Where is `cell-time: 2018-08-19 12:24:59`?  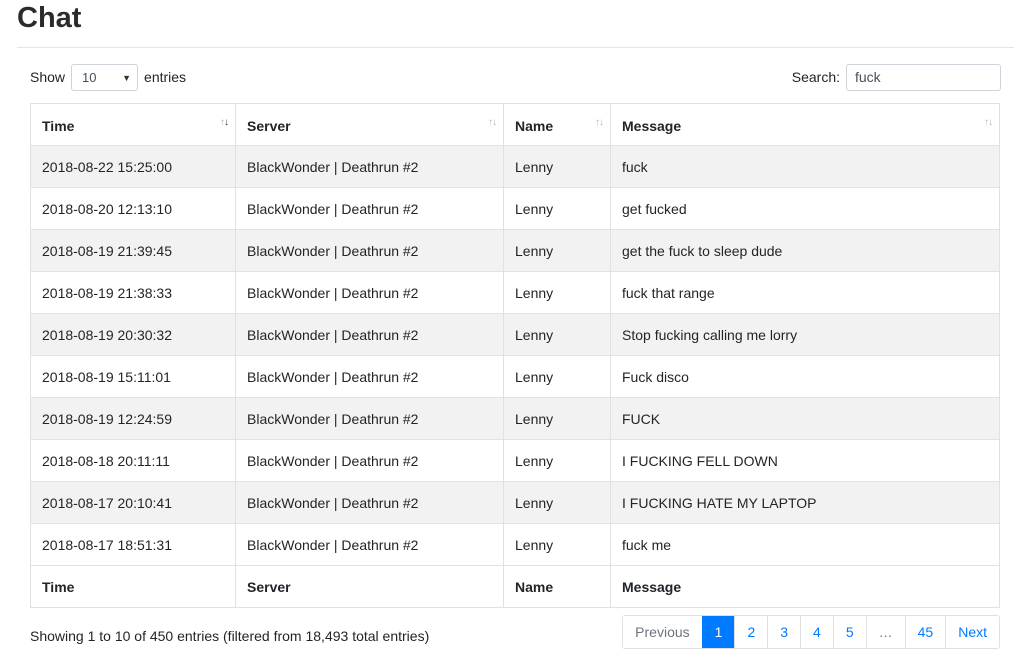
cell-time: 2018-08-19 12:24:59 is located at coordinates (133, 418).